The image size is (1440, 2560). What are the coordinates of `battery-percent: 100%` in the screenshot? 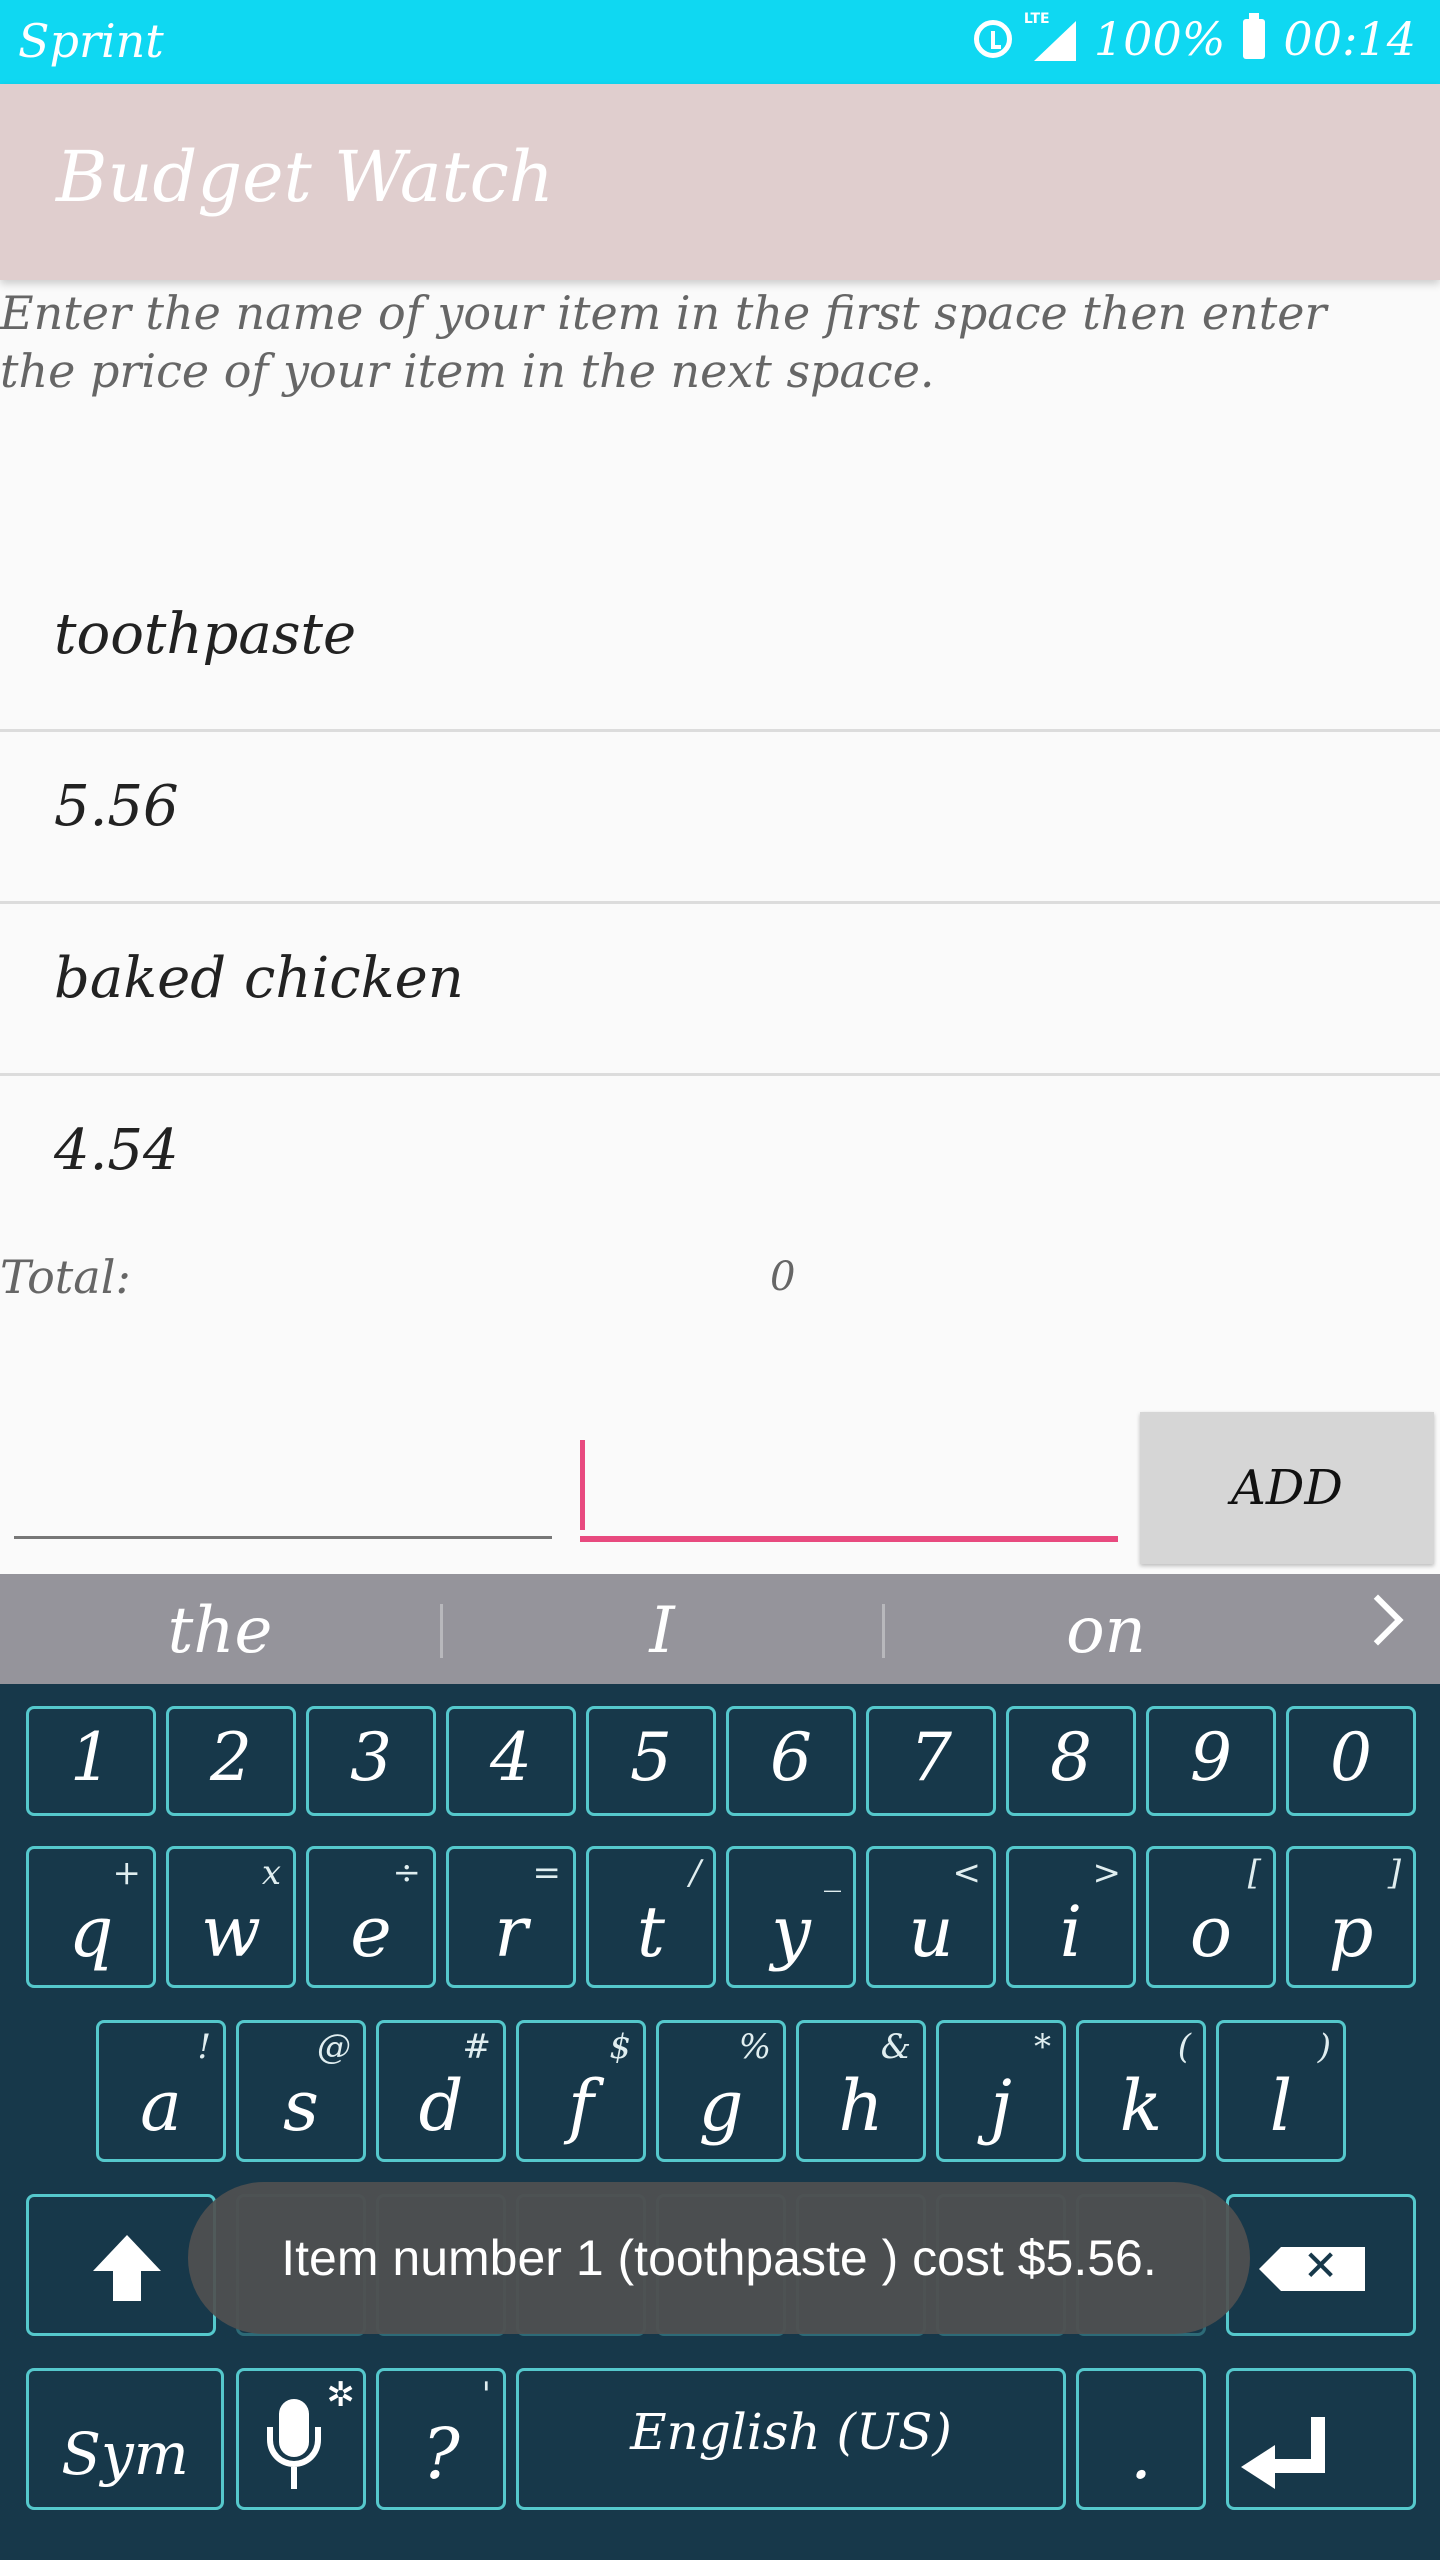 It's located at (1159, 39).